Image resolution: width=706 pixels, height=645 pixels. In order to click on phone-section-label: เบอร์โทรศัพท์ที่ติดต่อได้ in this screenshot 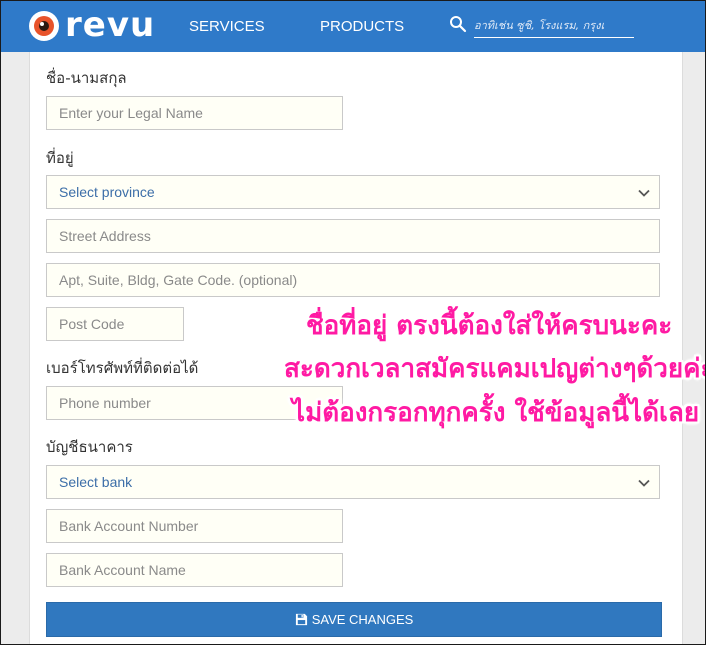, I will do `click(122, 368)`.